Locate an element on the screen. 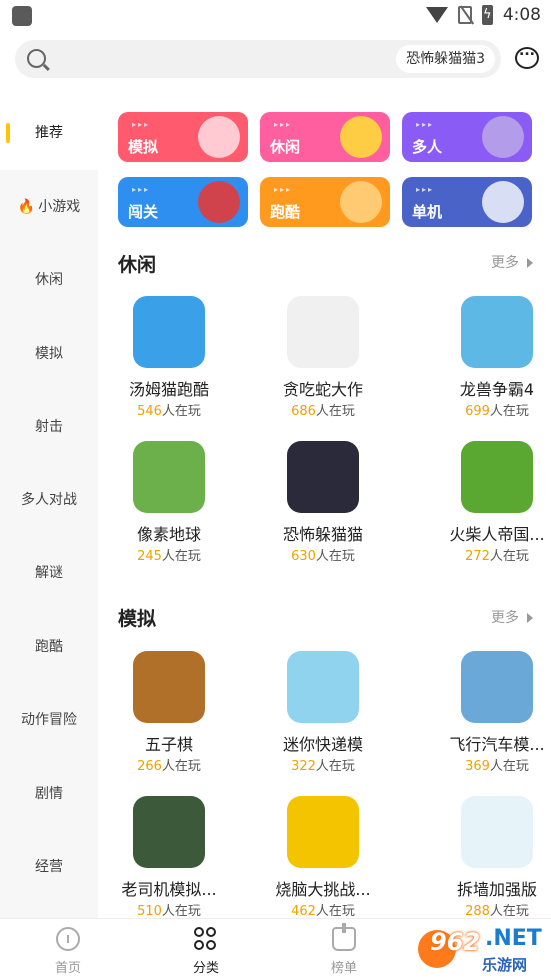 The width and height of the screenshot is (551, 979). game-card: 龙兽争霸4 699人在玩 is located at coordinates (488, 366).